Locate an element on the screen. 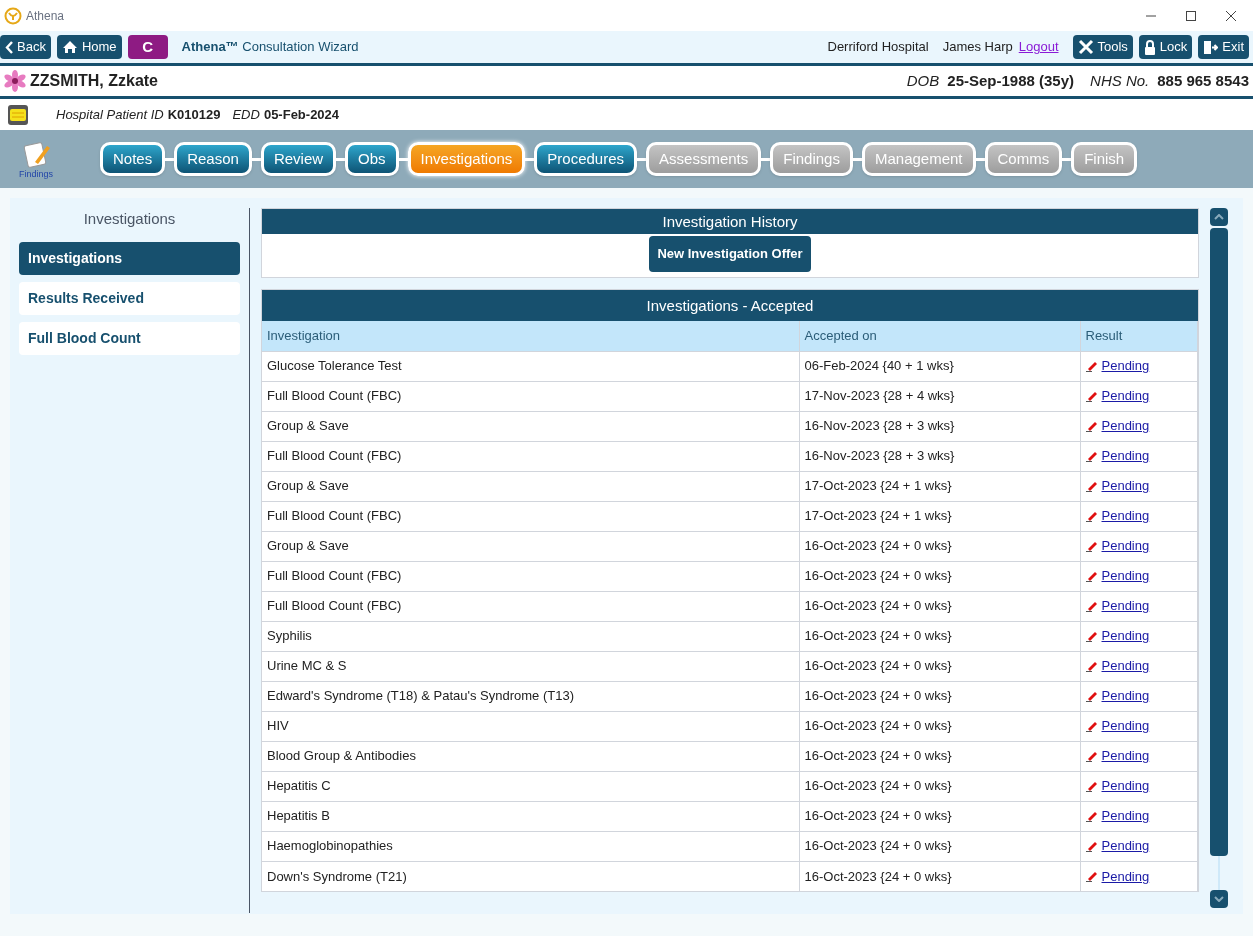  patient-id-label: Hospital Patient ID is located at coordinates (110, 114).